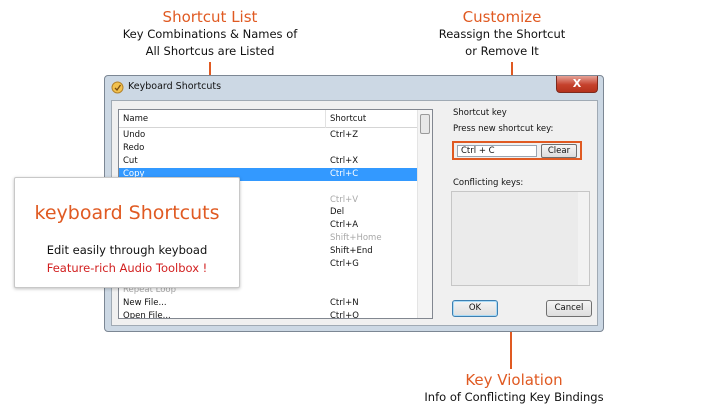 The width and height of the screenshot is (706, 414). Describe the element at coordinates (502, 34) in the screenshot. I see `customize-annotation-line1: Reassign the Shortcut` at that location.